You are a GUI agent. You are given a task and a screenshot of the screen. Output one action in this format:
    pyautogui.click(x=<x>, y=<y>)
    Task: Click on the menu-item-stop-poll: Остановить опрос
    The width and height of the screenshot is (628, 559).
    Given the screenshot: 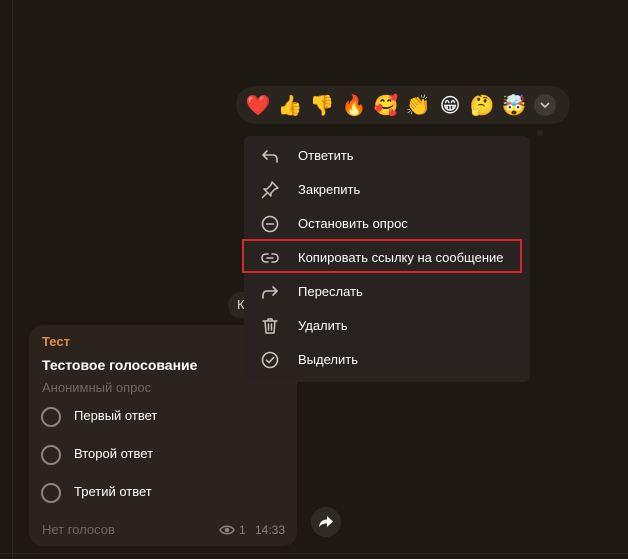 What is the action you would take?
    pyautogui.click(x=387, y=224)
    